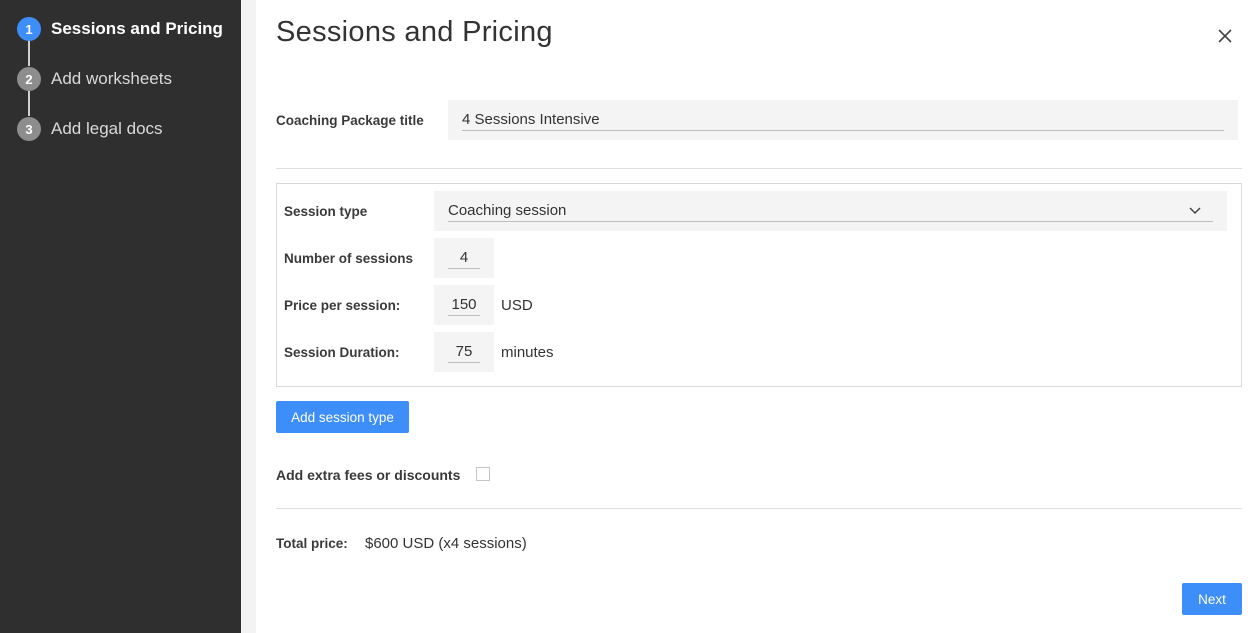  What do you see at coordinates (349, 258) in the screenshot?
I see `session-count-label: Number of sessions` at bounding box center [349, 258].